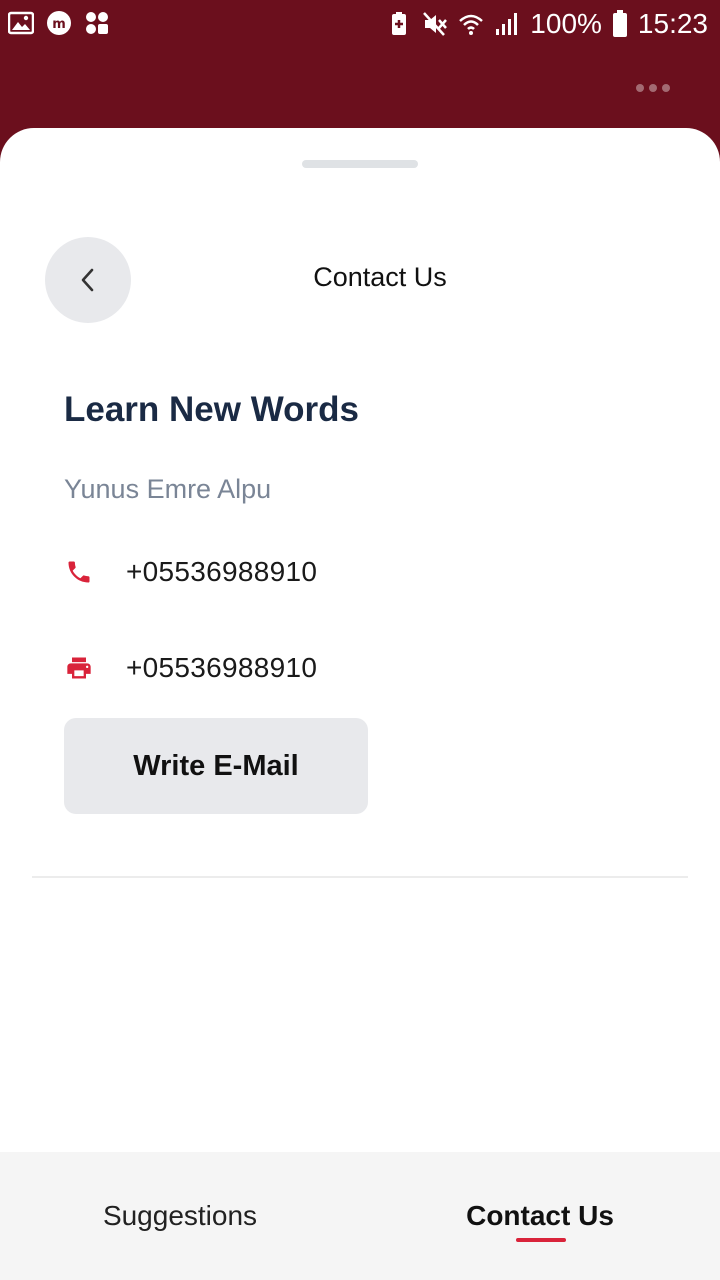 The width and height of the screenshot is (720, 1280). I want to click on mute-icon, so click(435, 24).